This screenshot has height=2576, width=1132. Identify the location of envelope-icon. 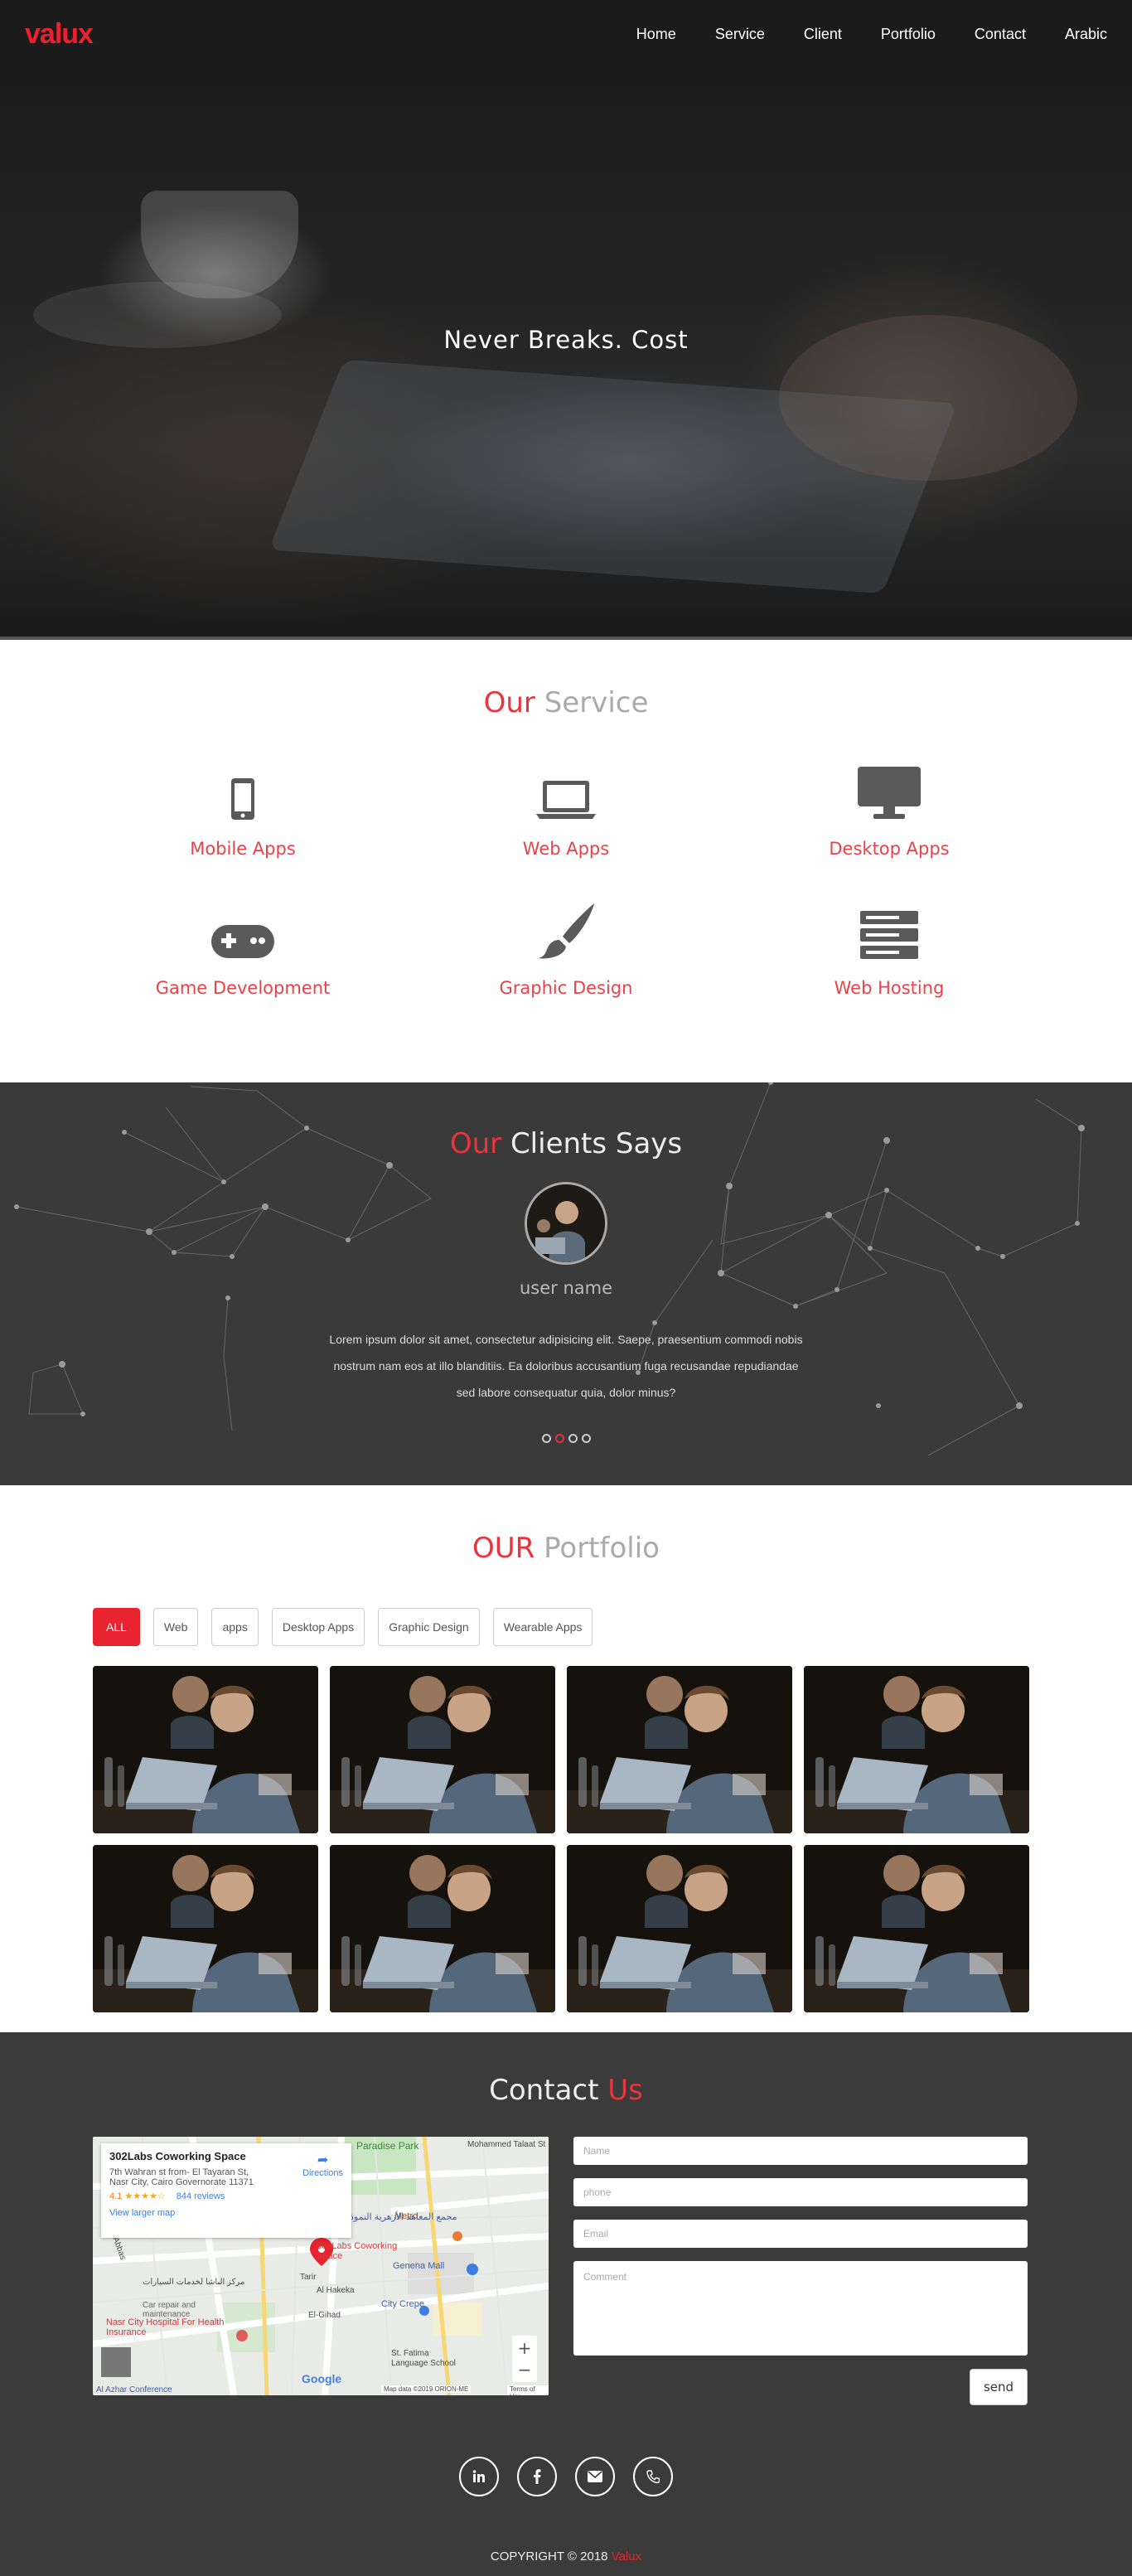
(595, 2476).